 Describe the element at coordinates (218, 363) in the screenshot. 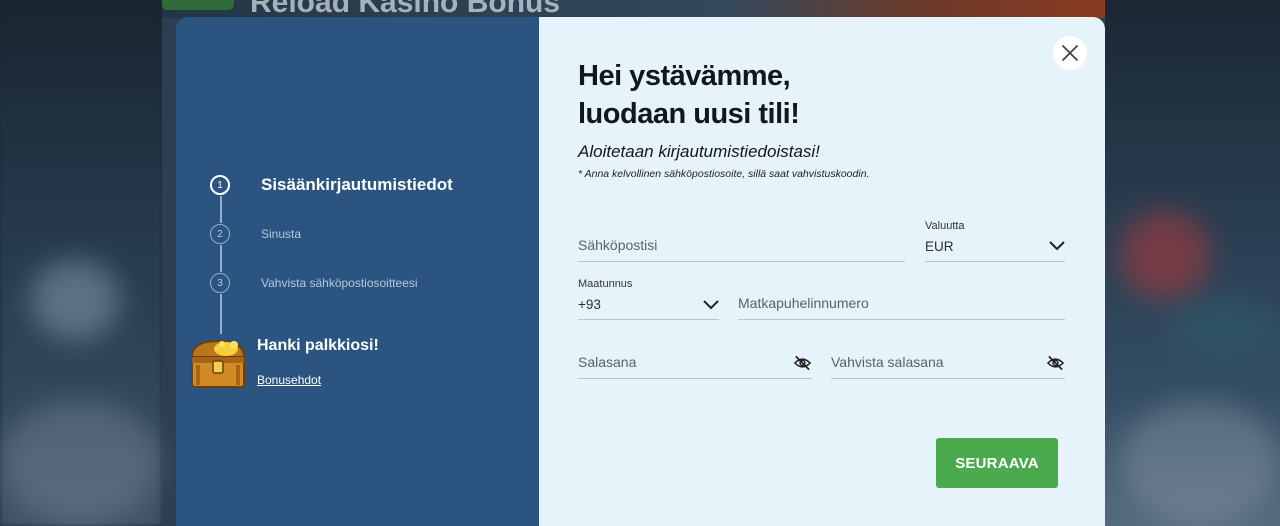

I see `treasure-chest-icon` at that location.